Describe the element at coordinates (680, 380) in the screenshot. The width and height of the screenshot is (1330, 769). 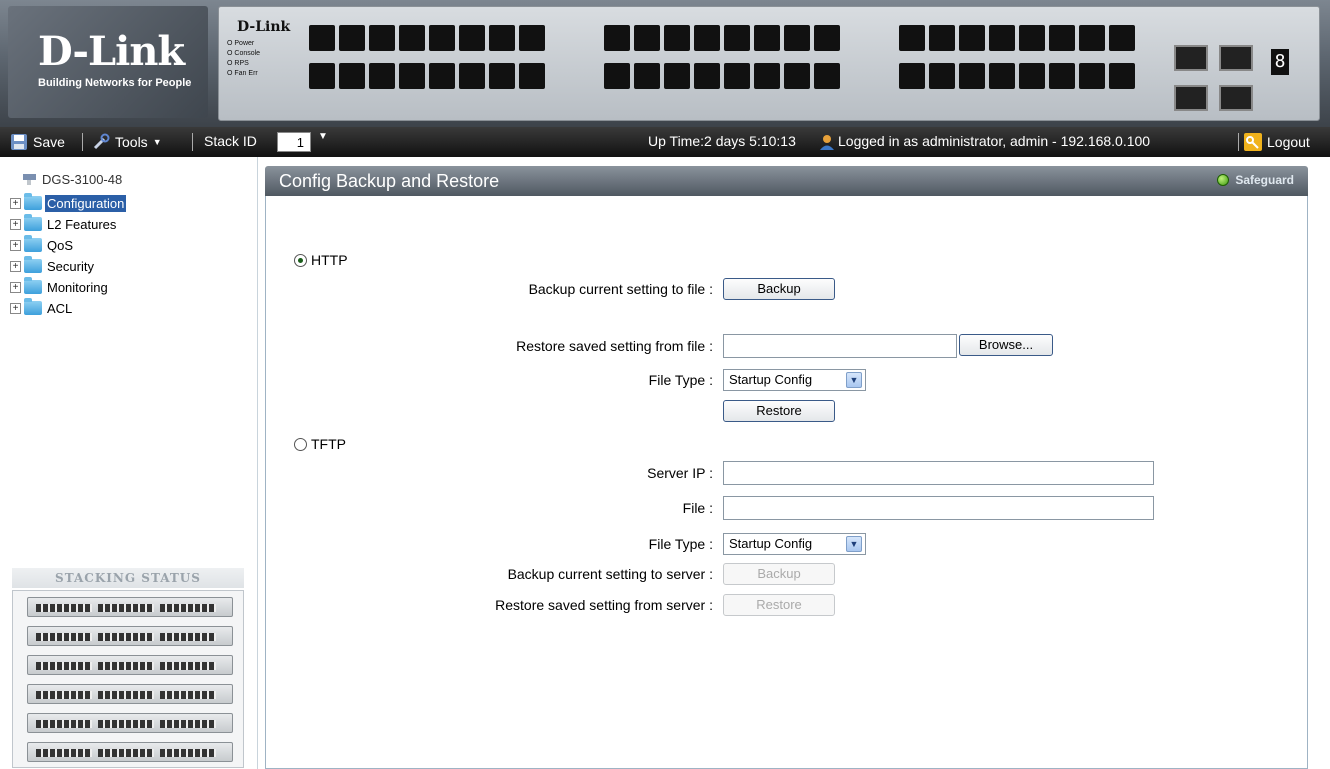
I see `http-file-type-label: File Type :` at that location.